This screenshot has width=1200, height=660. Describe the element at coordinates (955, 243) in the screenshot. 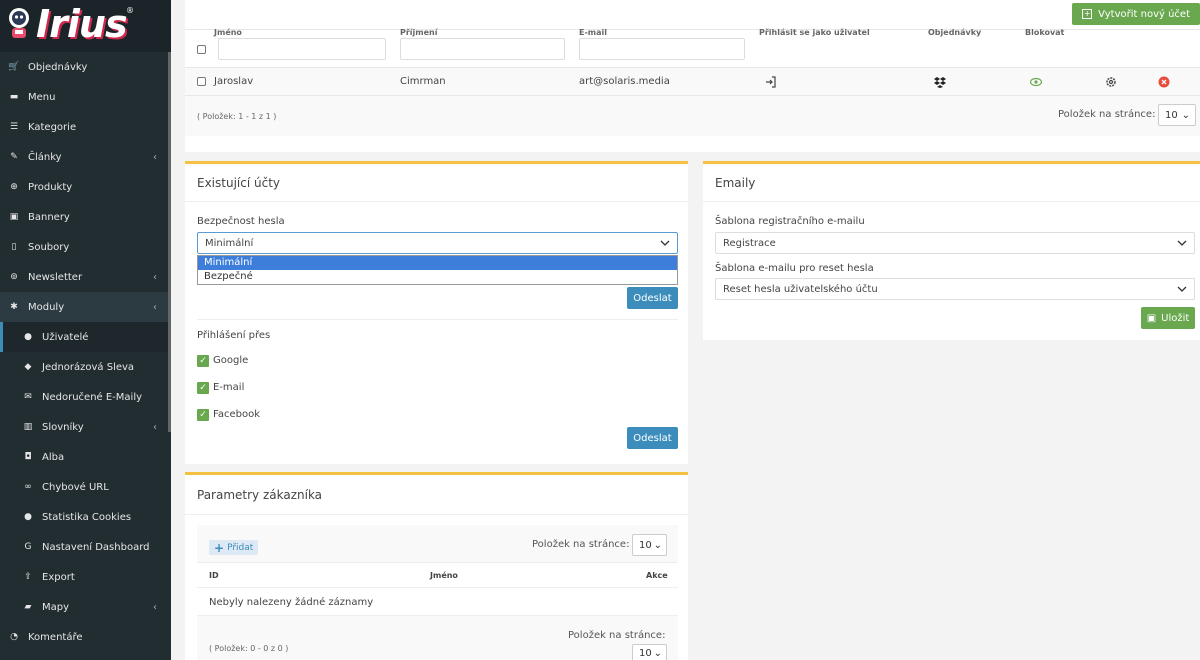

I see `registration-template-select: Registrace` at that location.